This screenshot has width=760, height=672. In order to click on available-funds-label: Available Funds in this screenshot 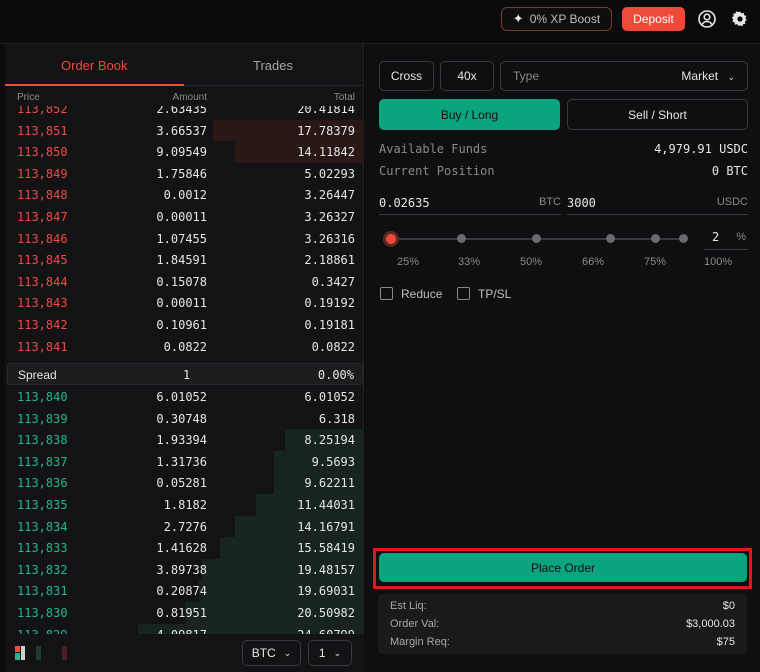, I will do `click(433, 149)`.